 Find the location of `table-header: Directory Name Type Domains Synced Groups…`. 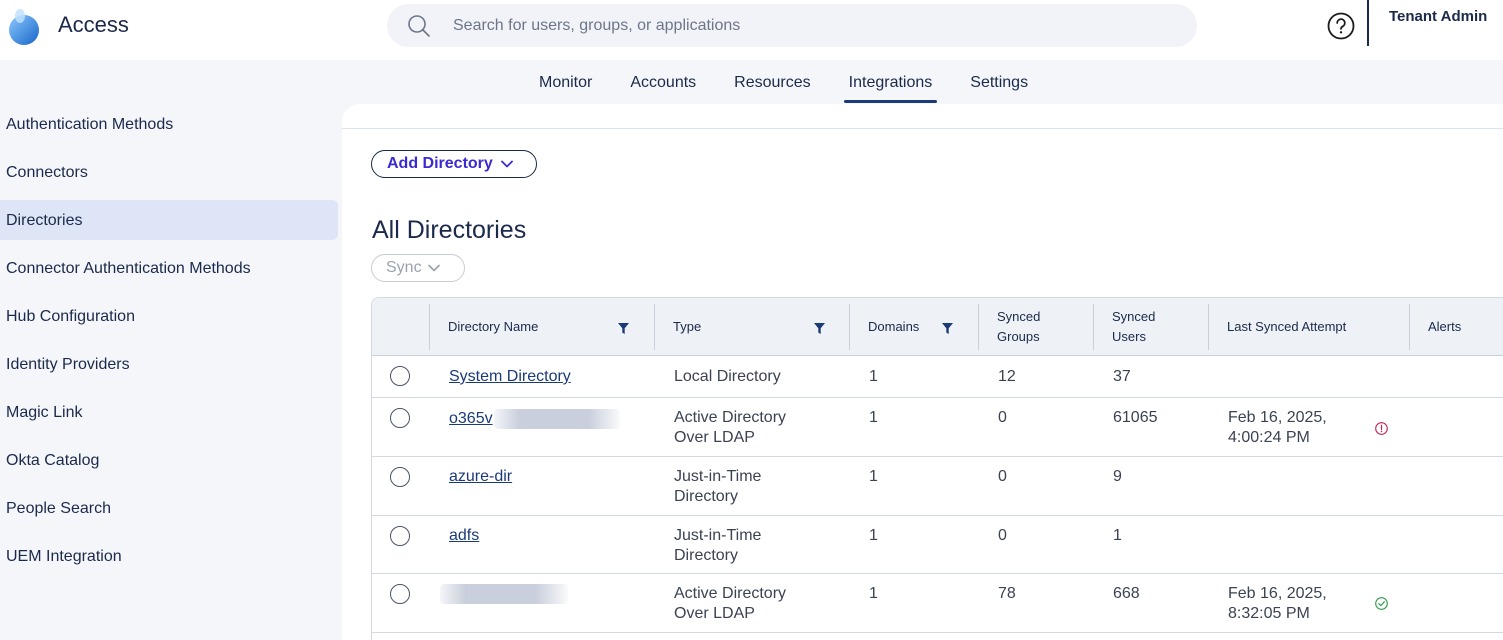

table-header: Directory Name Type Domains Synced Groups… is located at coordinates (937, 327).